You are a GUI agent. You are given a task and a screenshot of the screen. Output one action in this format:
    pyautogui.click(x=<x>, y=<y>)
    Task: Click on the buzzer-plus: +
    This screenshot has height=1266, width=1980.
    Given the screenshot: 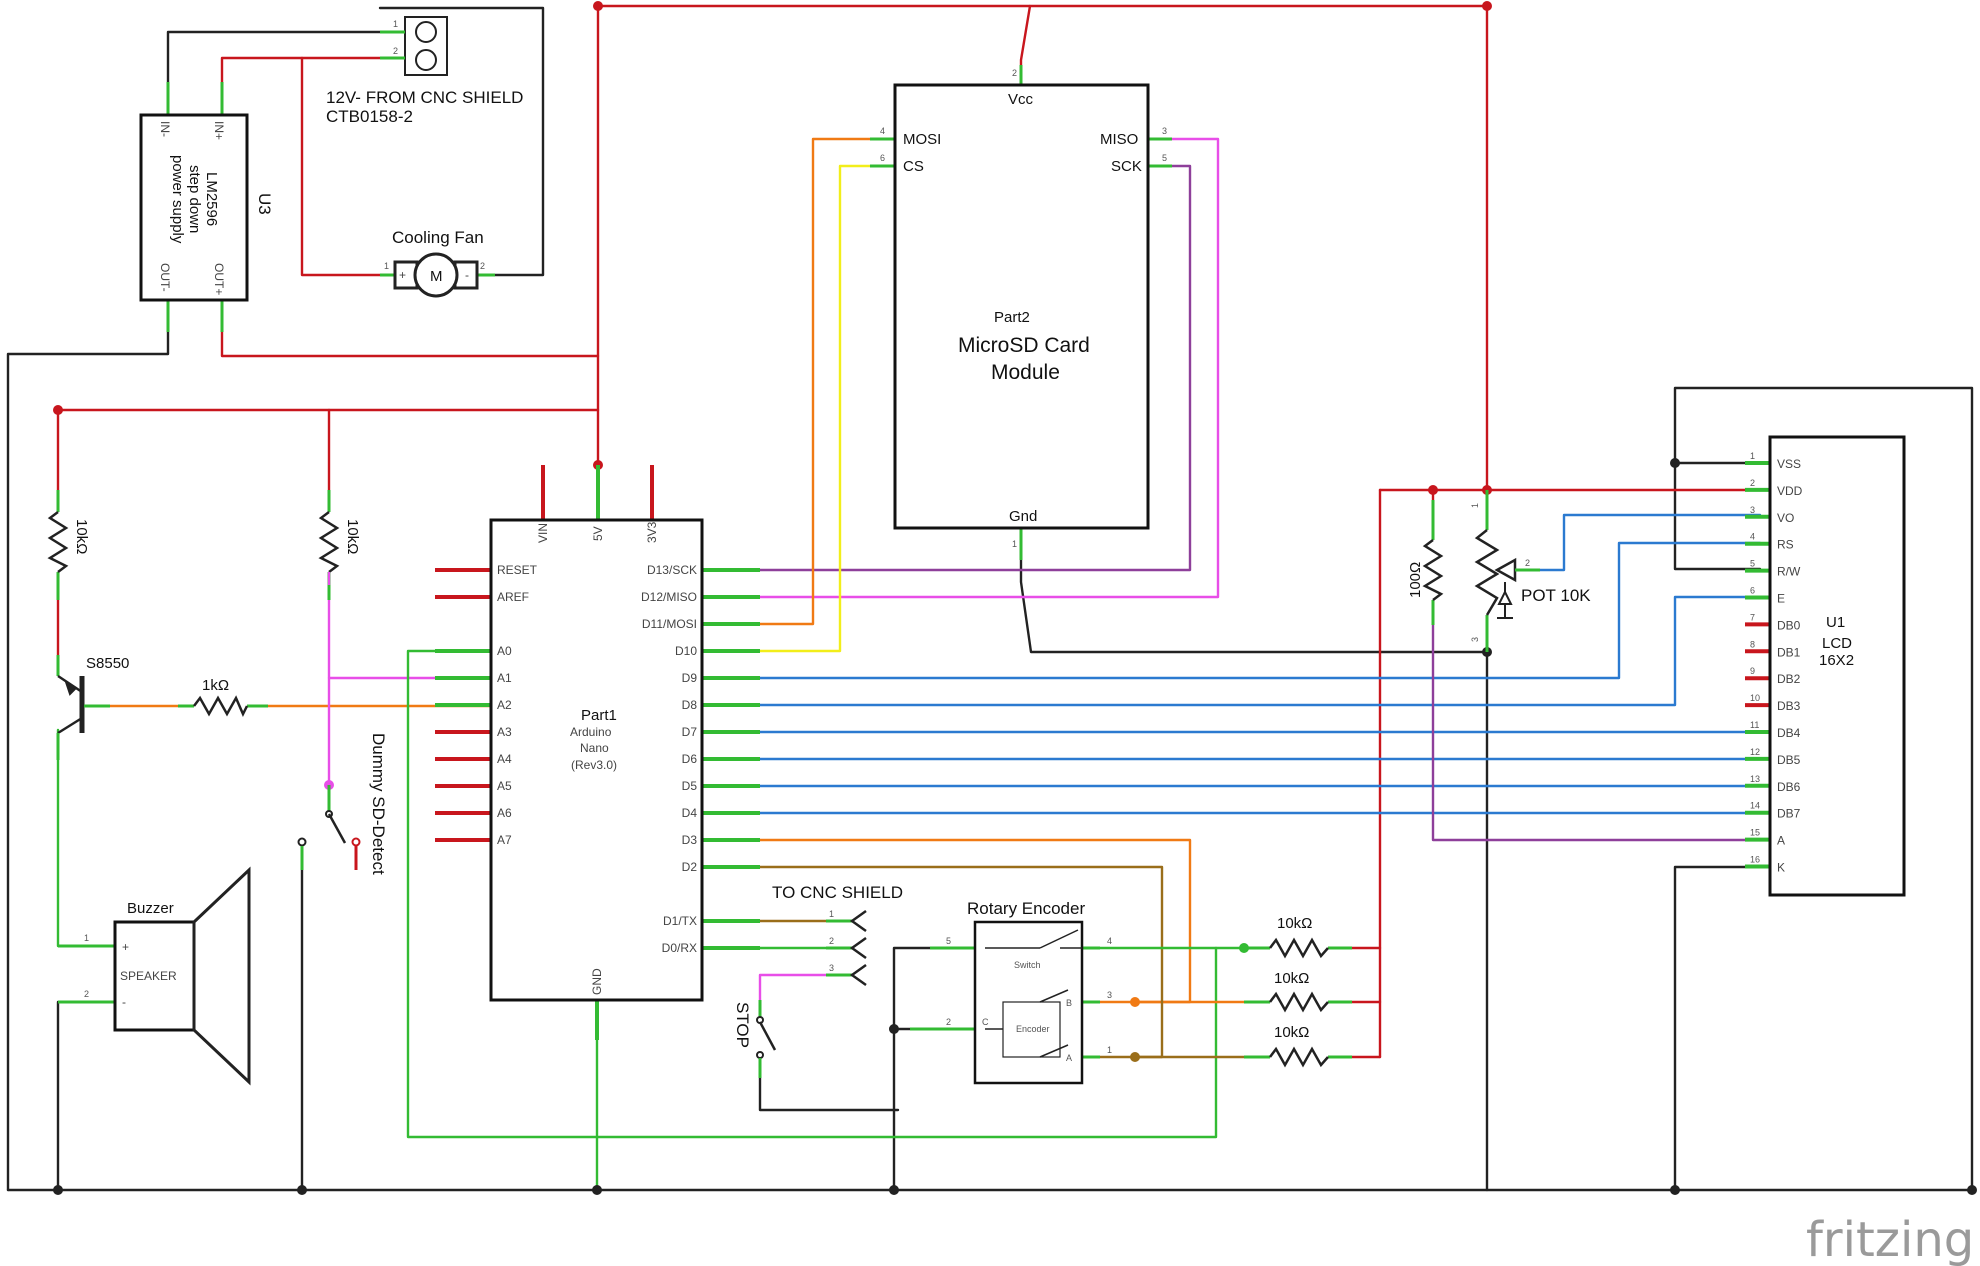 What is the action you would take?
    pyautogui.click(x=125, y=947)
    